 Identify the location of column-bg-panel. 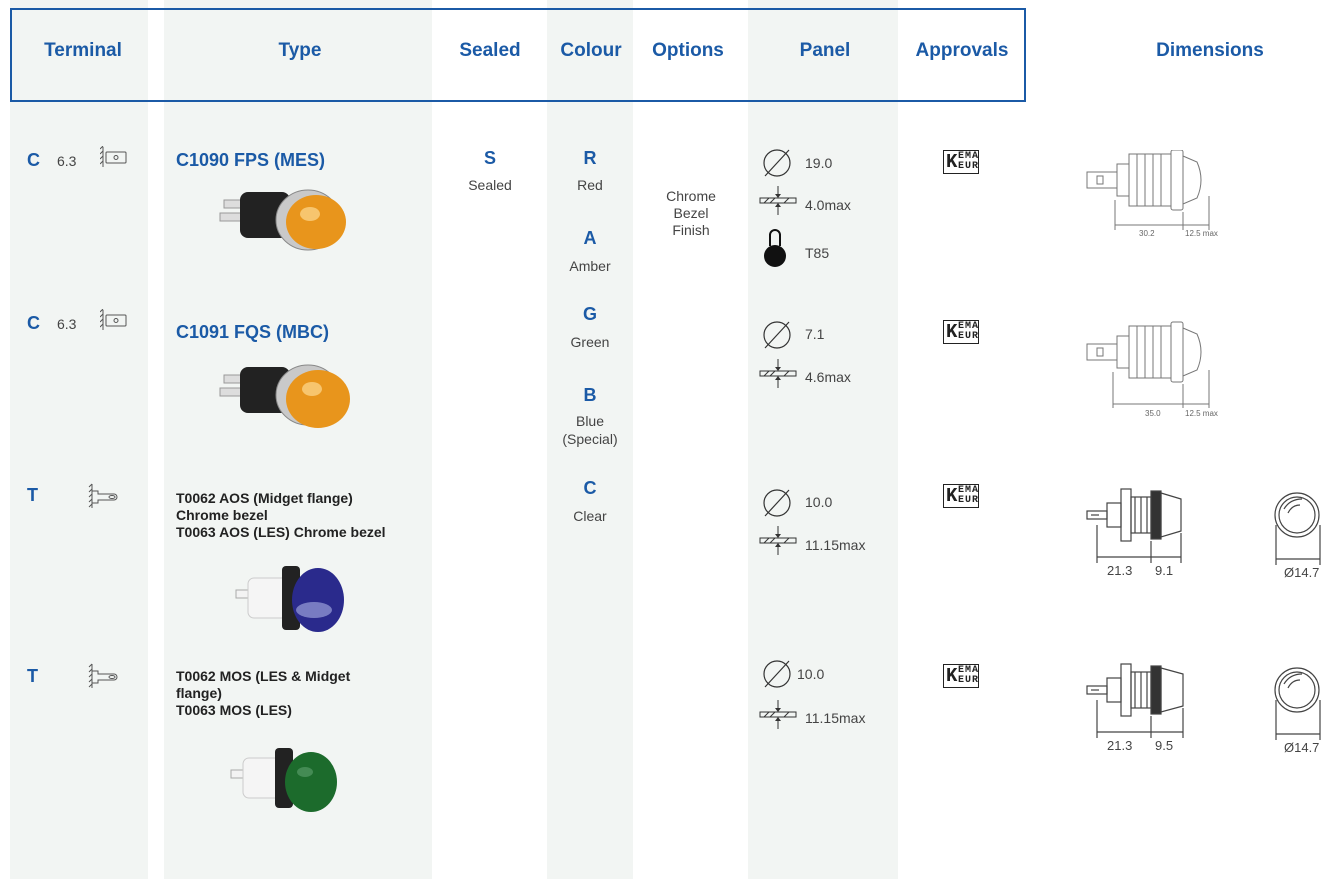
(823, 439).